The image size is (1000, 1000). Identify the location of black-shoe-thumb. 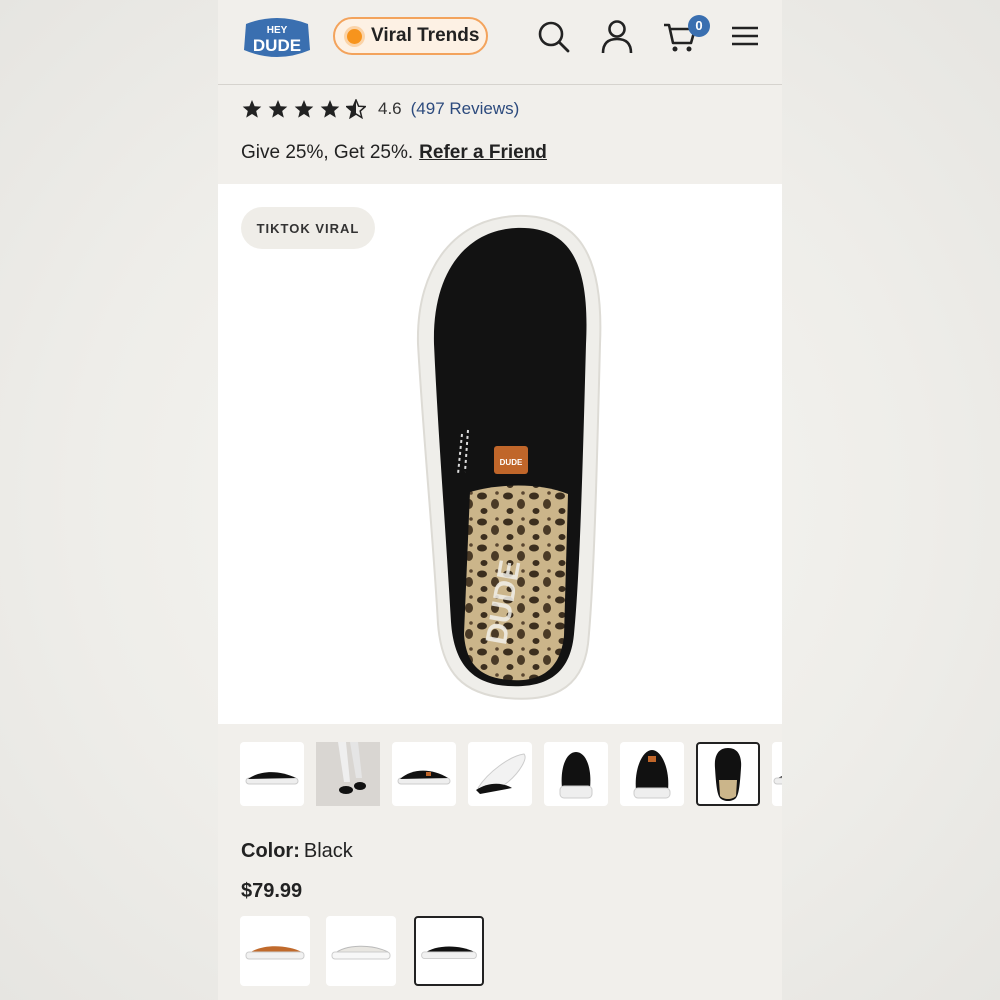
(449, 953).